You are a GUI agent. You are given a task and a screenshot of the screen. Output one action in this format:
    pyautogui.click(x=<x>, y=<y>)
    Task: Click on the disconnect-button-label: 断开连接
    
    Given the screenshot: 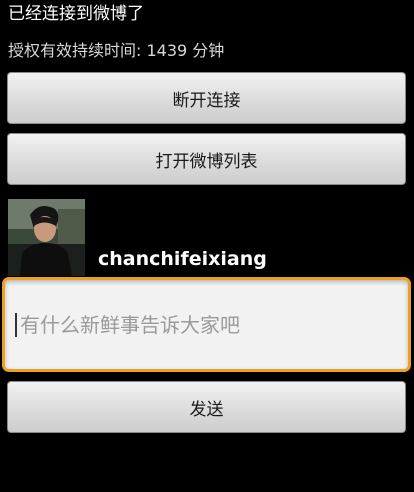 What is the action you would take?
    pyautogui.click(x=206, y=100)
    